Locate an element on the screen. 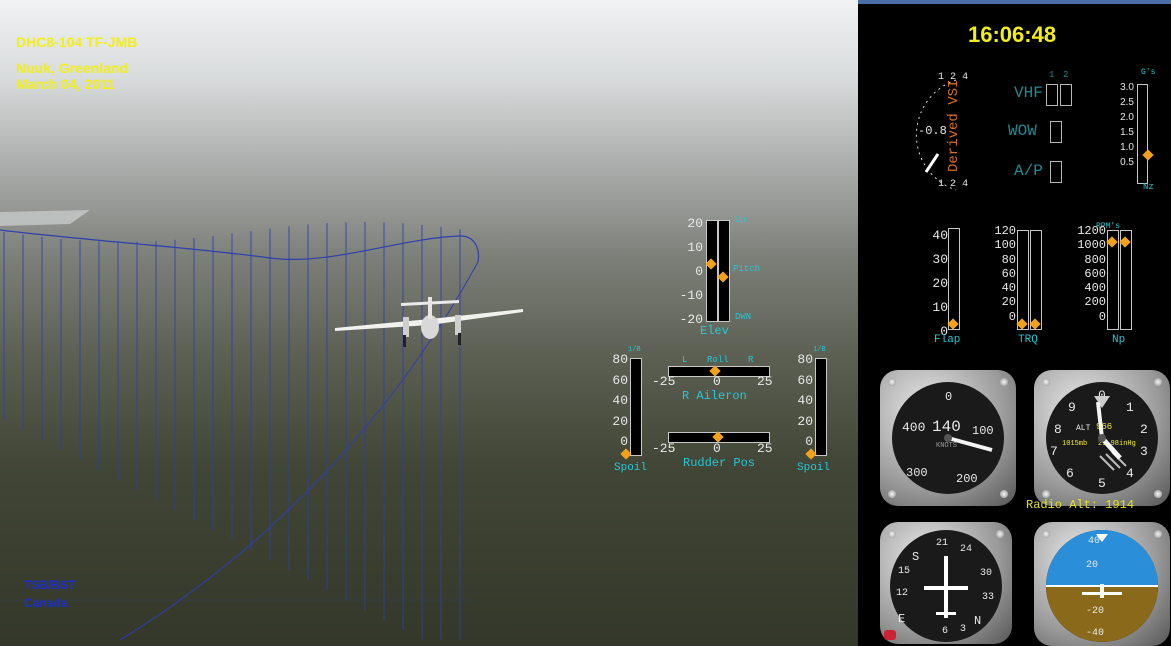 This screenshot has height=646, width=1171. g-tick: 2.0 is located at coordinates (1127, 117).